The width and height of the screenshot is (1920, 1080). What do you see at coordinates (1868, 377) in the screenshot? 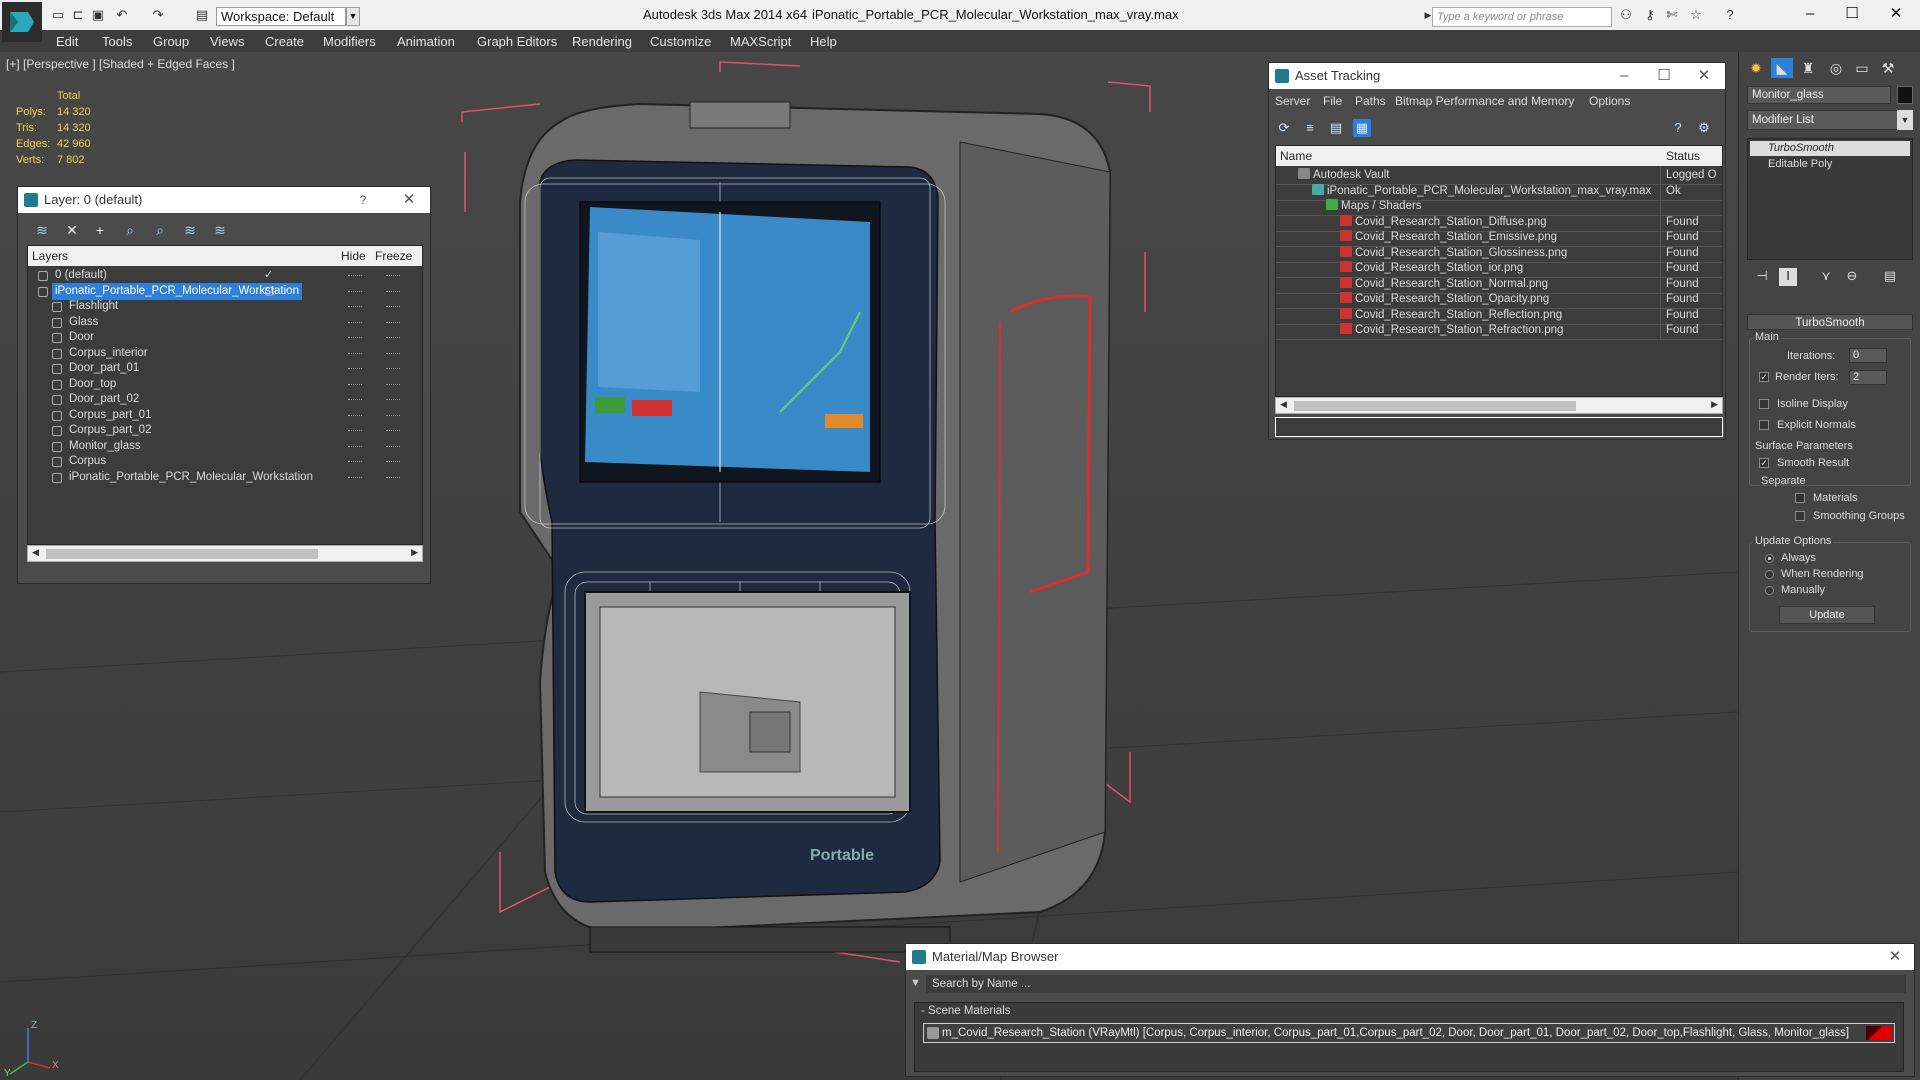
I see `render-iters-spinner: 2` at bounding box center [1868, 377].